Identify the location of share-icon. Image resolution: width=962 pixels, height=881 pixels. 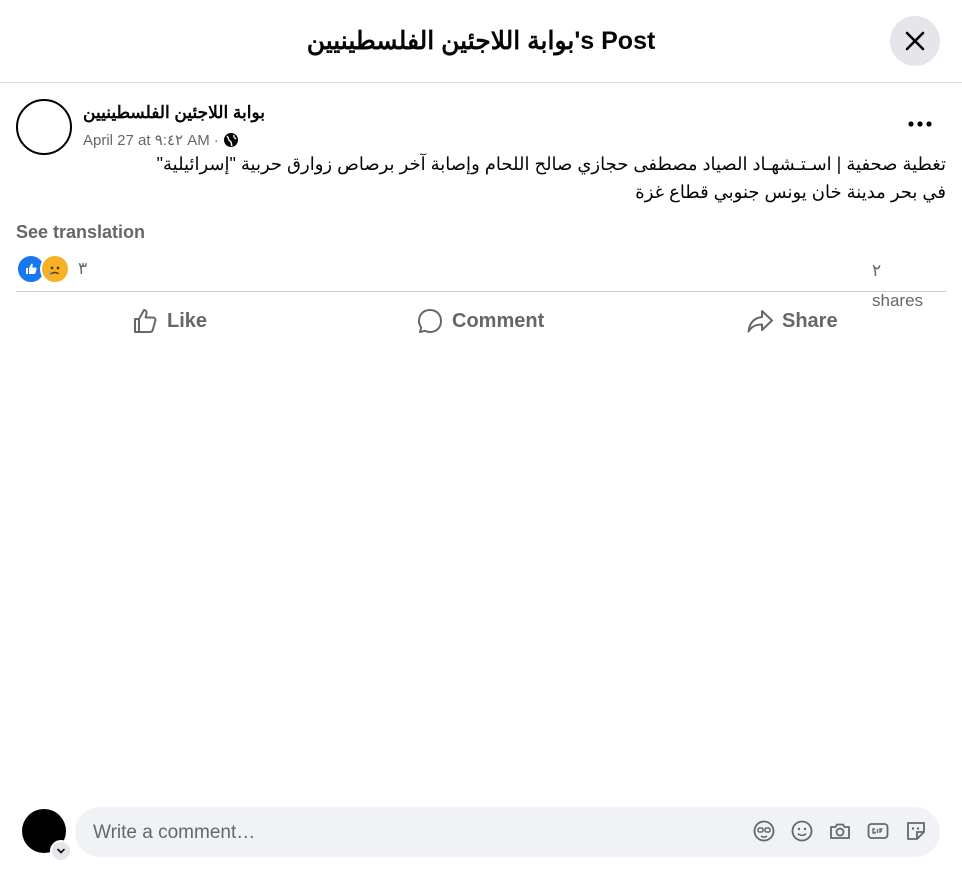
(760, 321).